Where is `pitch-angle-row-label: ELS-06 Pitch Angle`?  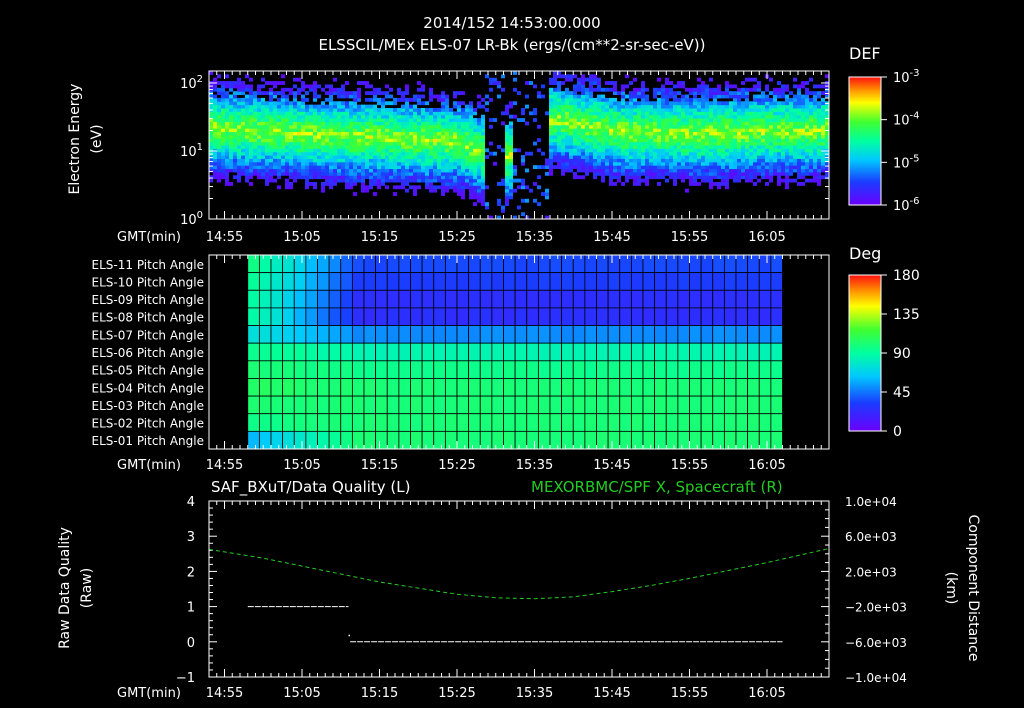
pitch-angle-row-label: ELS-06 Pitch Angle is located at coordinates (148, 353).